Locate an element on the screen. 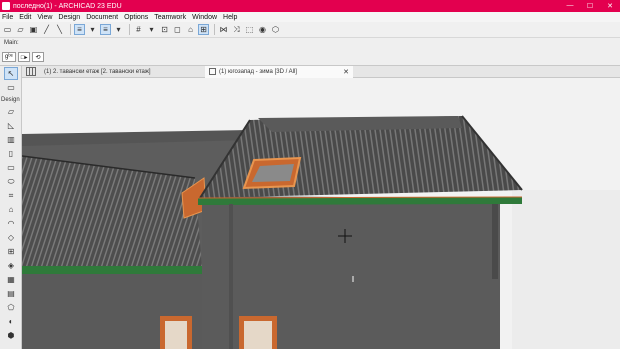  standard-toolbar: ▭ ▱ ▣ ╱ ╲ ≡ ▾ ≡ ▾ # ▾ ⊡ ◻ ⌂ ⊞ ⋈ ⤨ ⬚ ◉ ⬡ is located at coordinates (310, 30).